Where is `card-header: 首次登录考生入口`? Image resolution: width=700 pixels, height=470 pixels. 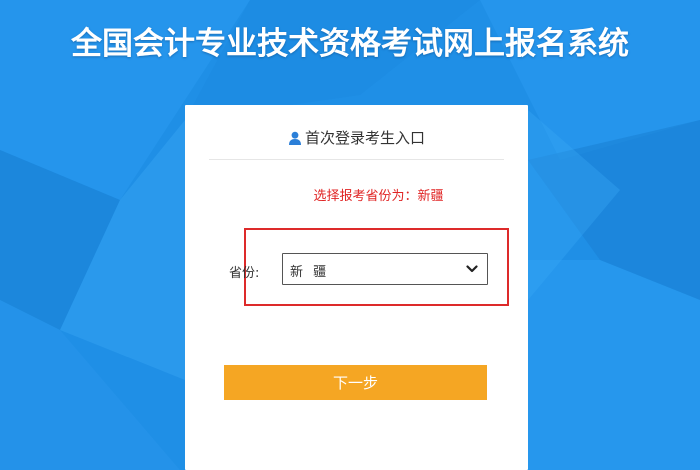 card-header: 首次登录考生入口 is located at coordinates (356, 143).